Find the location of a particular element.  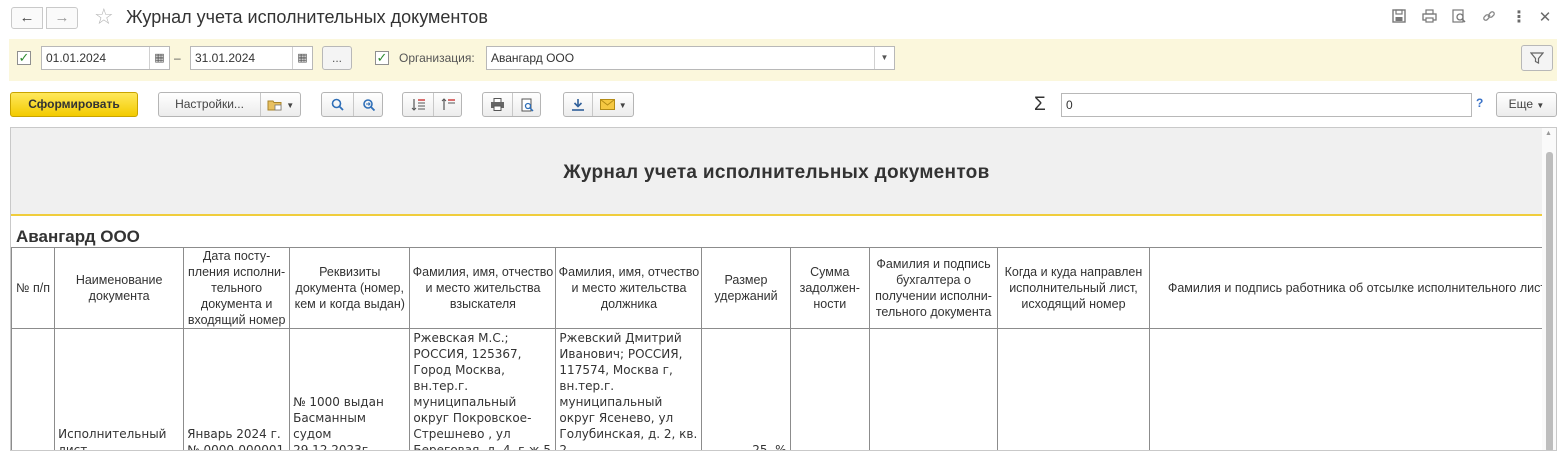

period-checkbox: ✓ is located at coordinates (24, 58).